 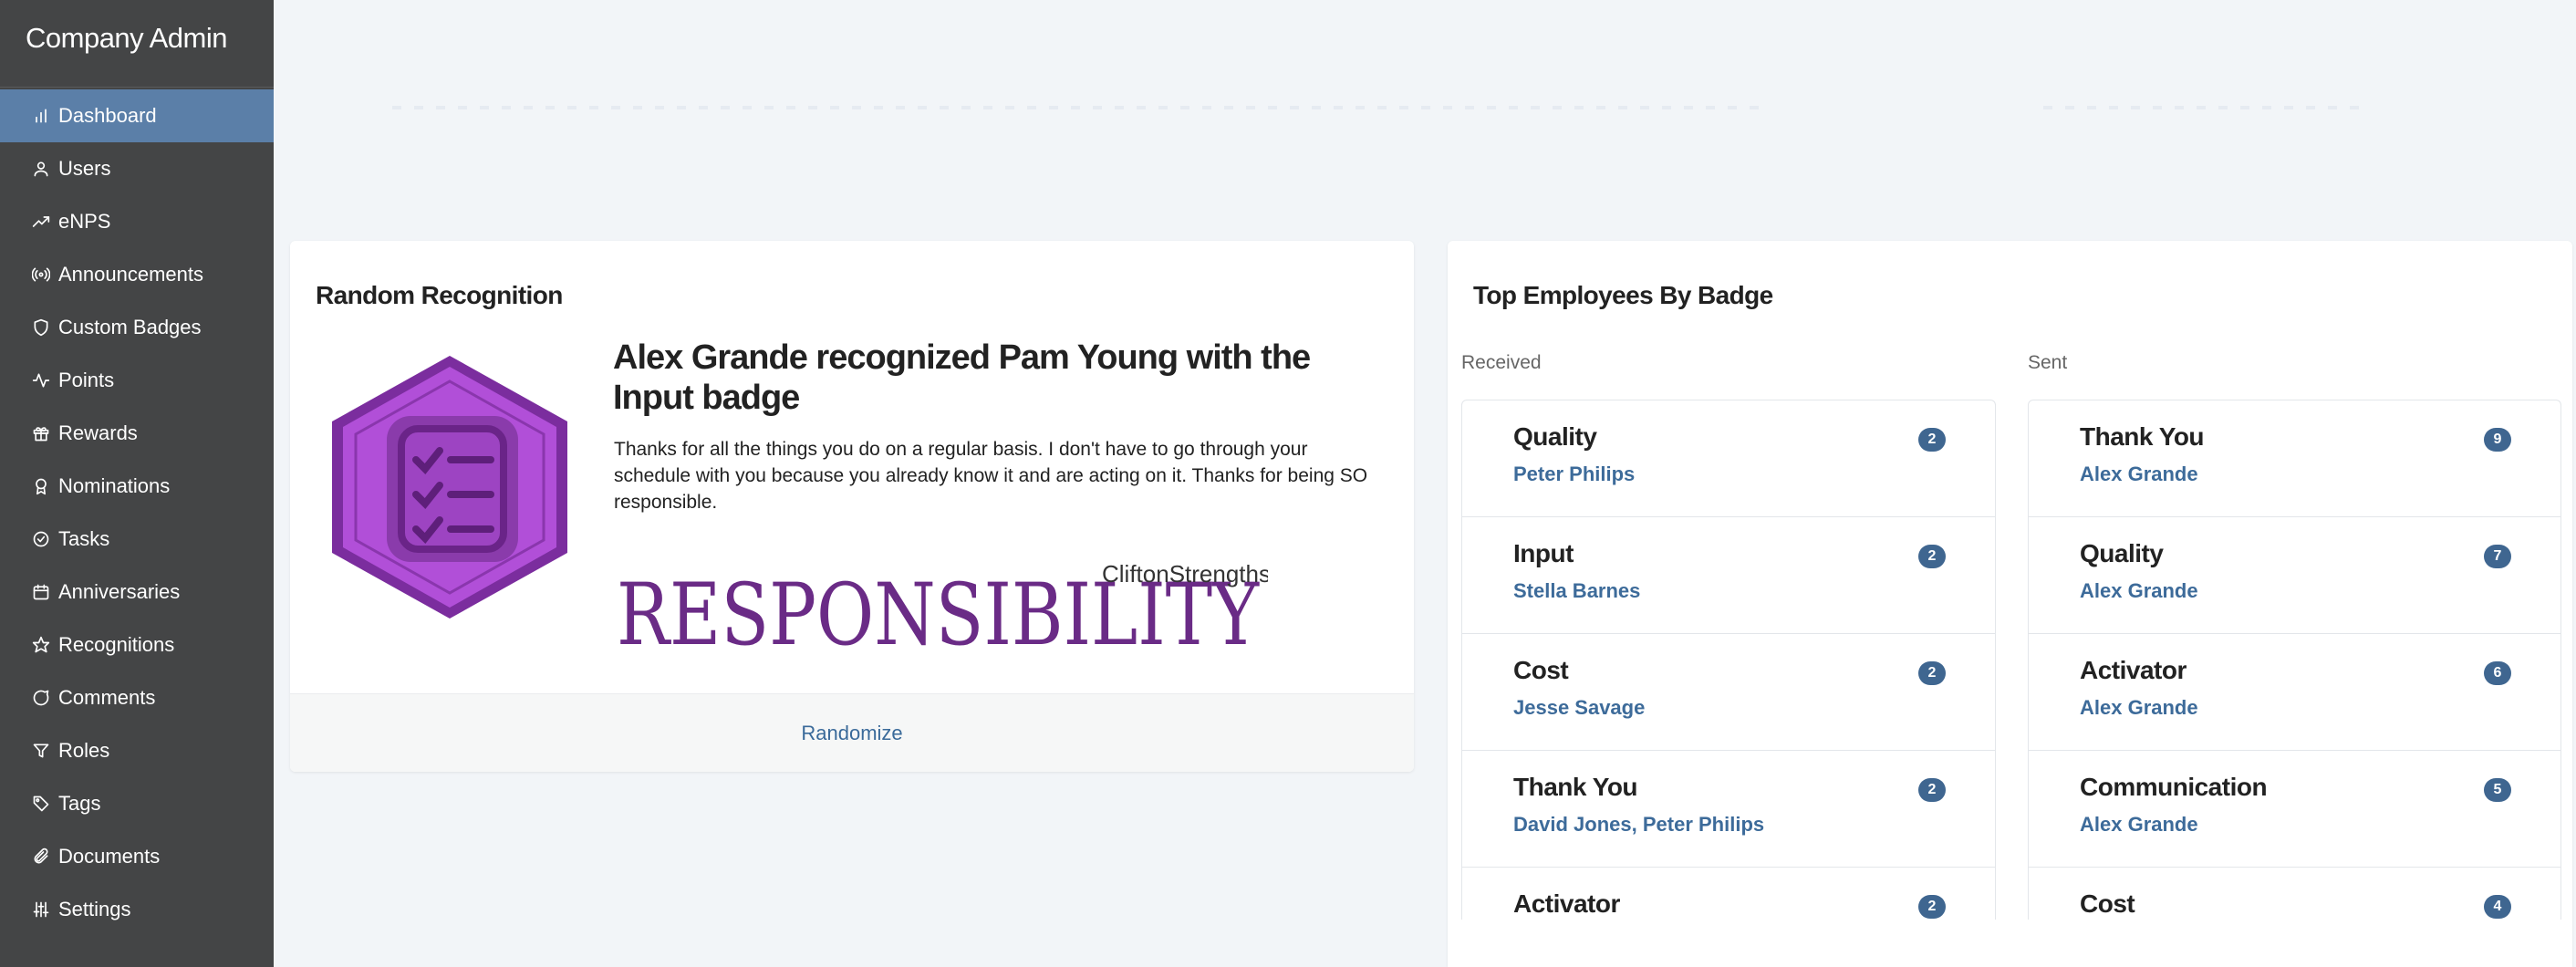 What do you see at coordinates (130, 274) in the screenshot?
I see `sidebar-item-label: Announcements` at bounding box center [130, 274].